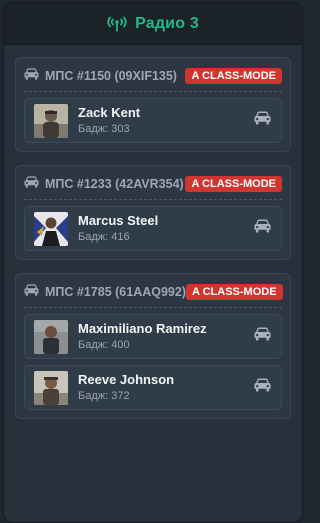 The image size is (320, 523). I want to click on radio-tower-icon, so click(117, 24).